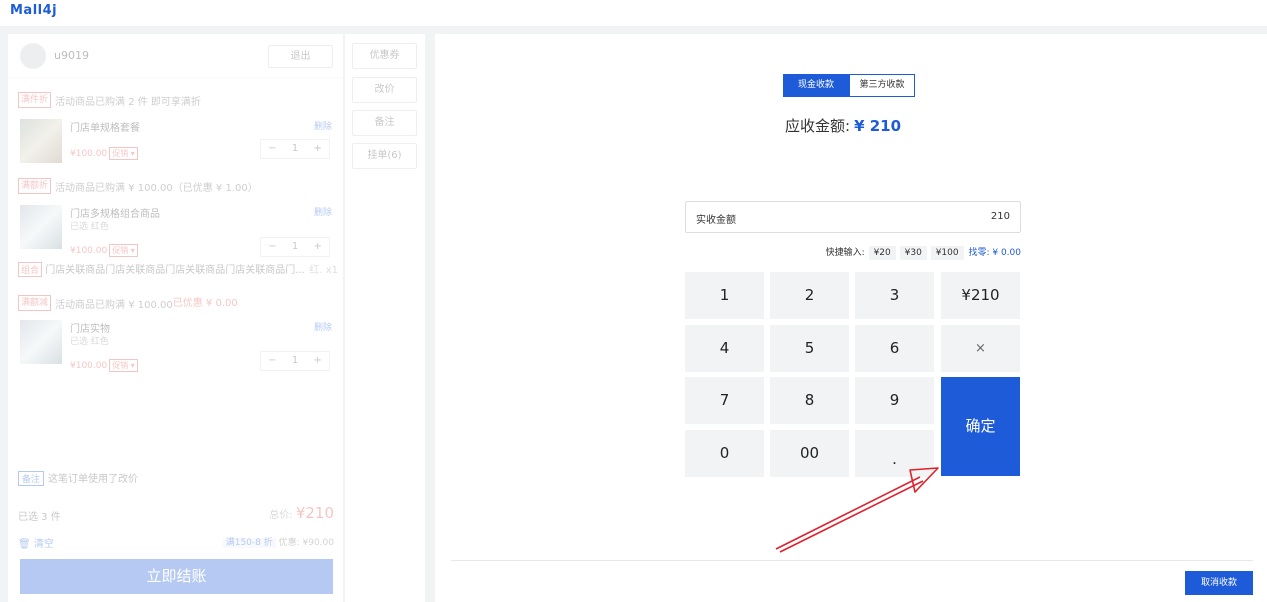 The width and height of the screenshot is (1267, 602). What do you see at coordinates (845, 253) in the screenshot?
I see `quick-input-label: 快捷输入:` at bounding box center [845, 253].